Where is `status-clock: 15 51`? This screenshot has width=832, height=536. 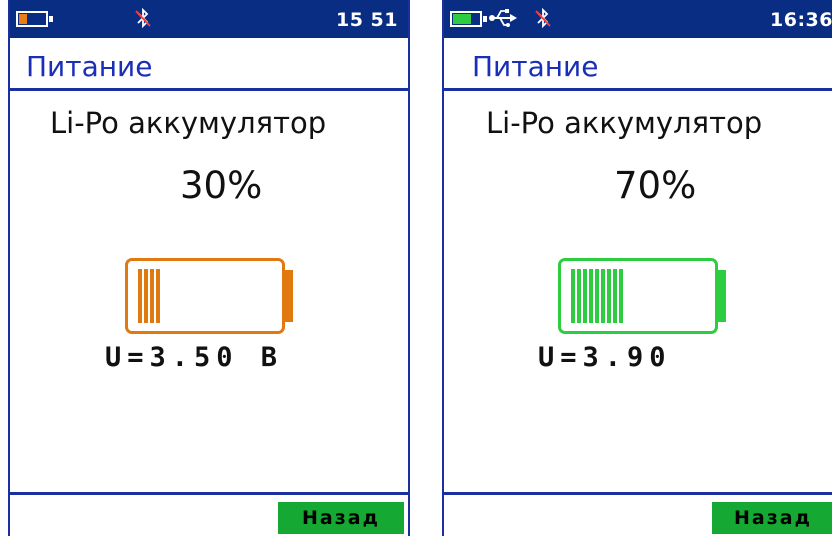 status-clock: 15 51 is located at coordinates (367, 20).